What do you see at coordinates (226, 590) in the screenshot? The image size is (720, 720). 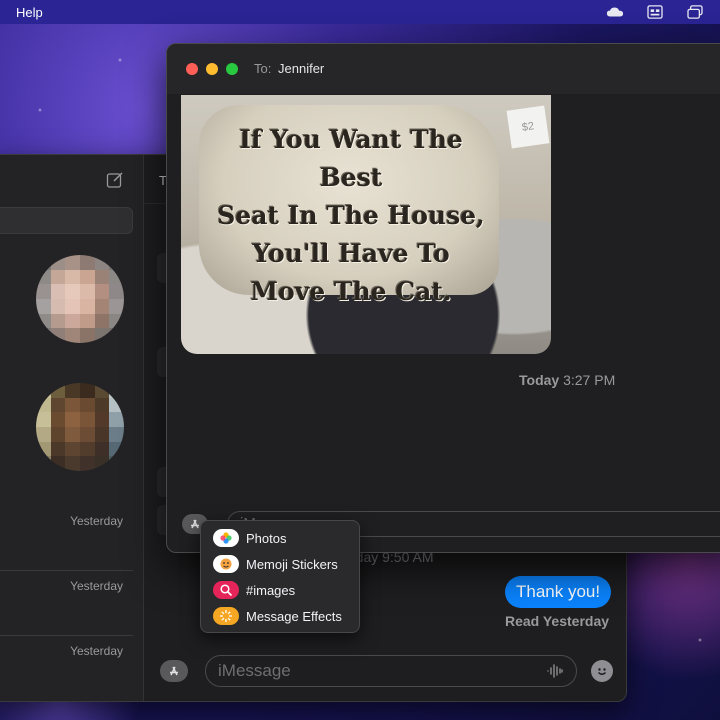 I see `images-search-icon` at bounding box center [226, 590].